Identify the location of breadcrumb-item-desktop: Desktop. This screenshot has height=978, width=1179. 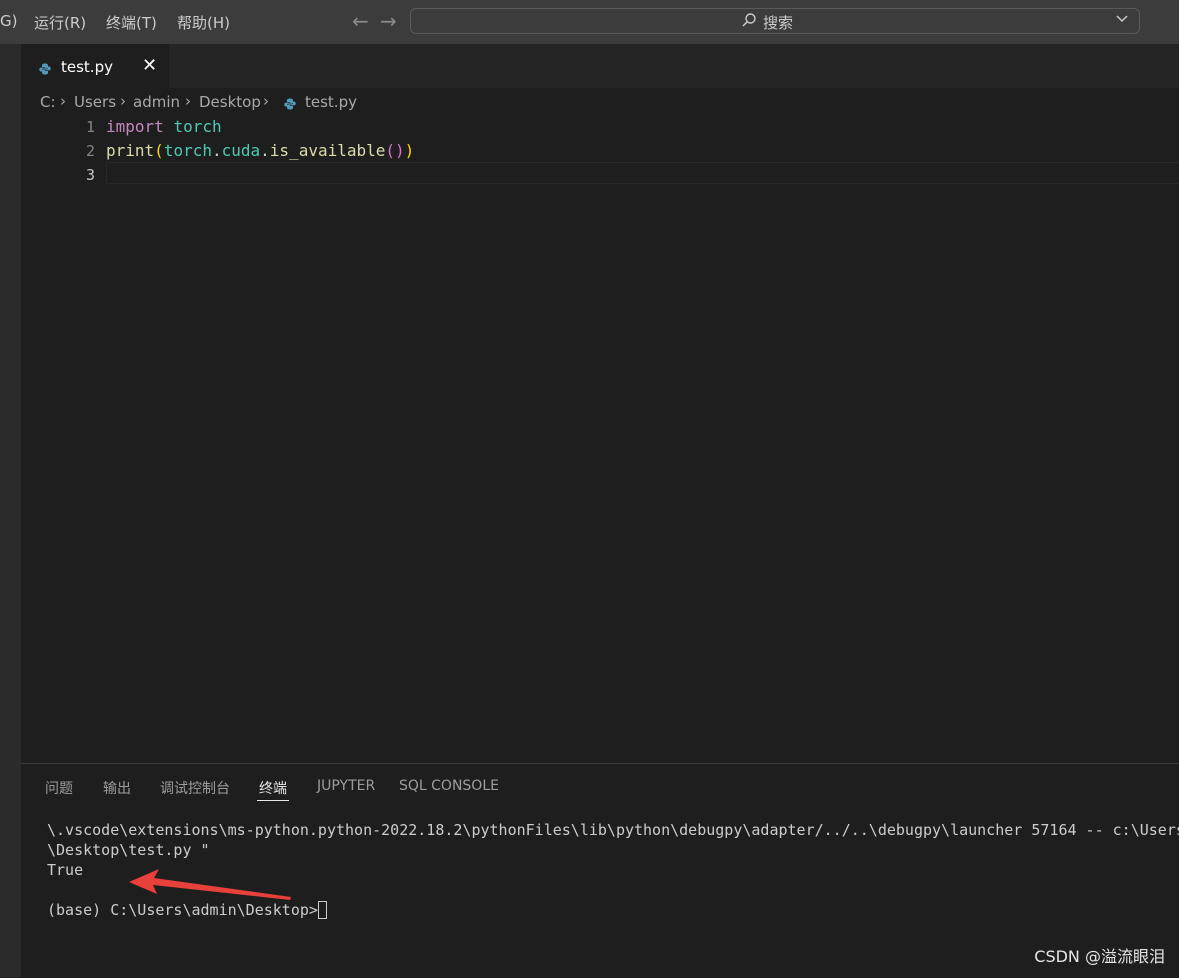
(230, 102).